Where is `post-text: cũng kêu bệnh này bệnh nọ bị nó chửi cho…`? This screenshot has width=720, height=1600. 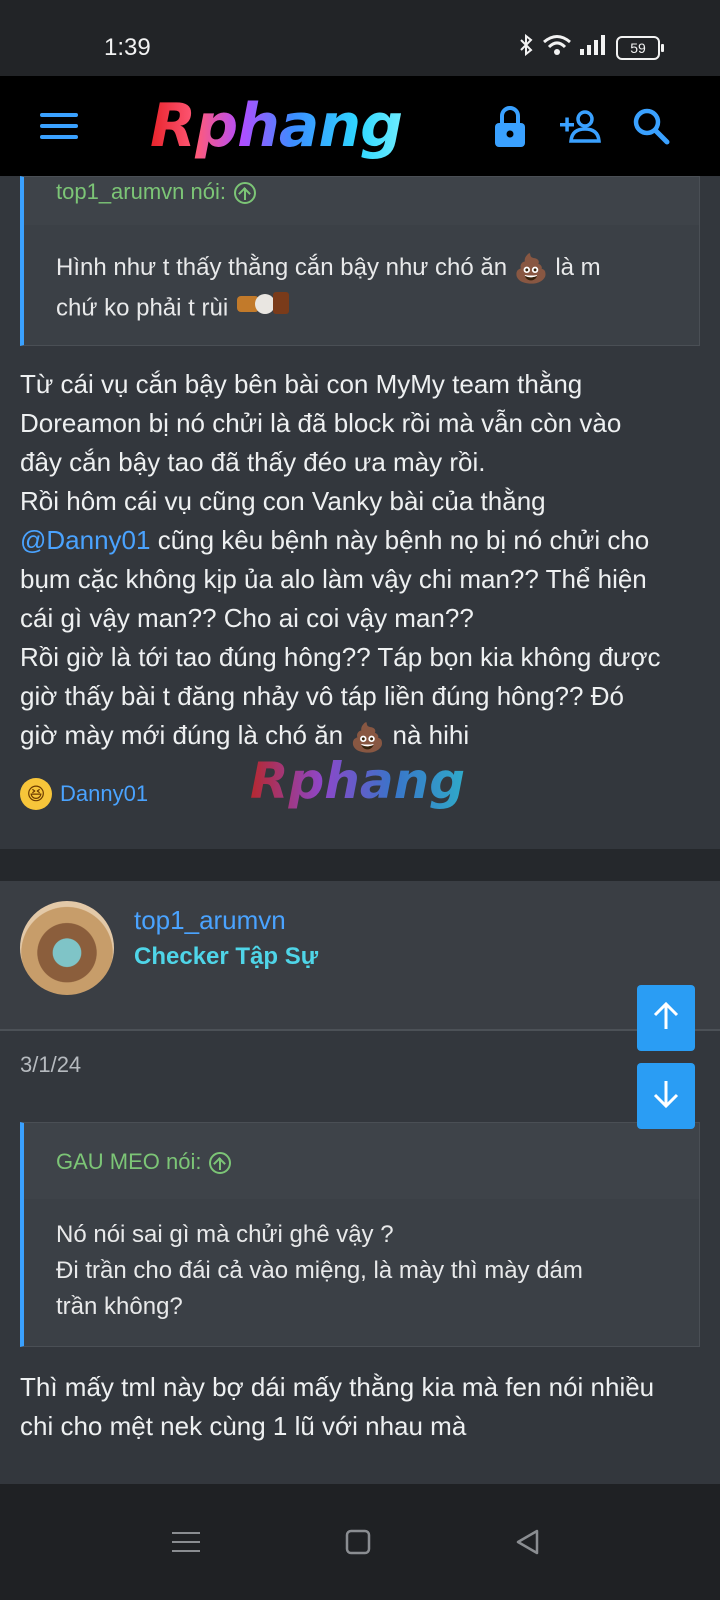
post-text: cũng kêu bệnh này bệnh nọ bị nó chửi cho… is located at coordinates (340, 637).